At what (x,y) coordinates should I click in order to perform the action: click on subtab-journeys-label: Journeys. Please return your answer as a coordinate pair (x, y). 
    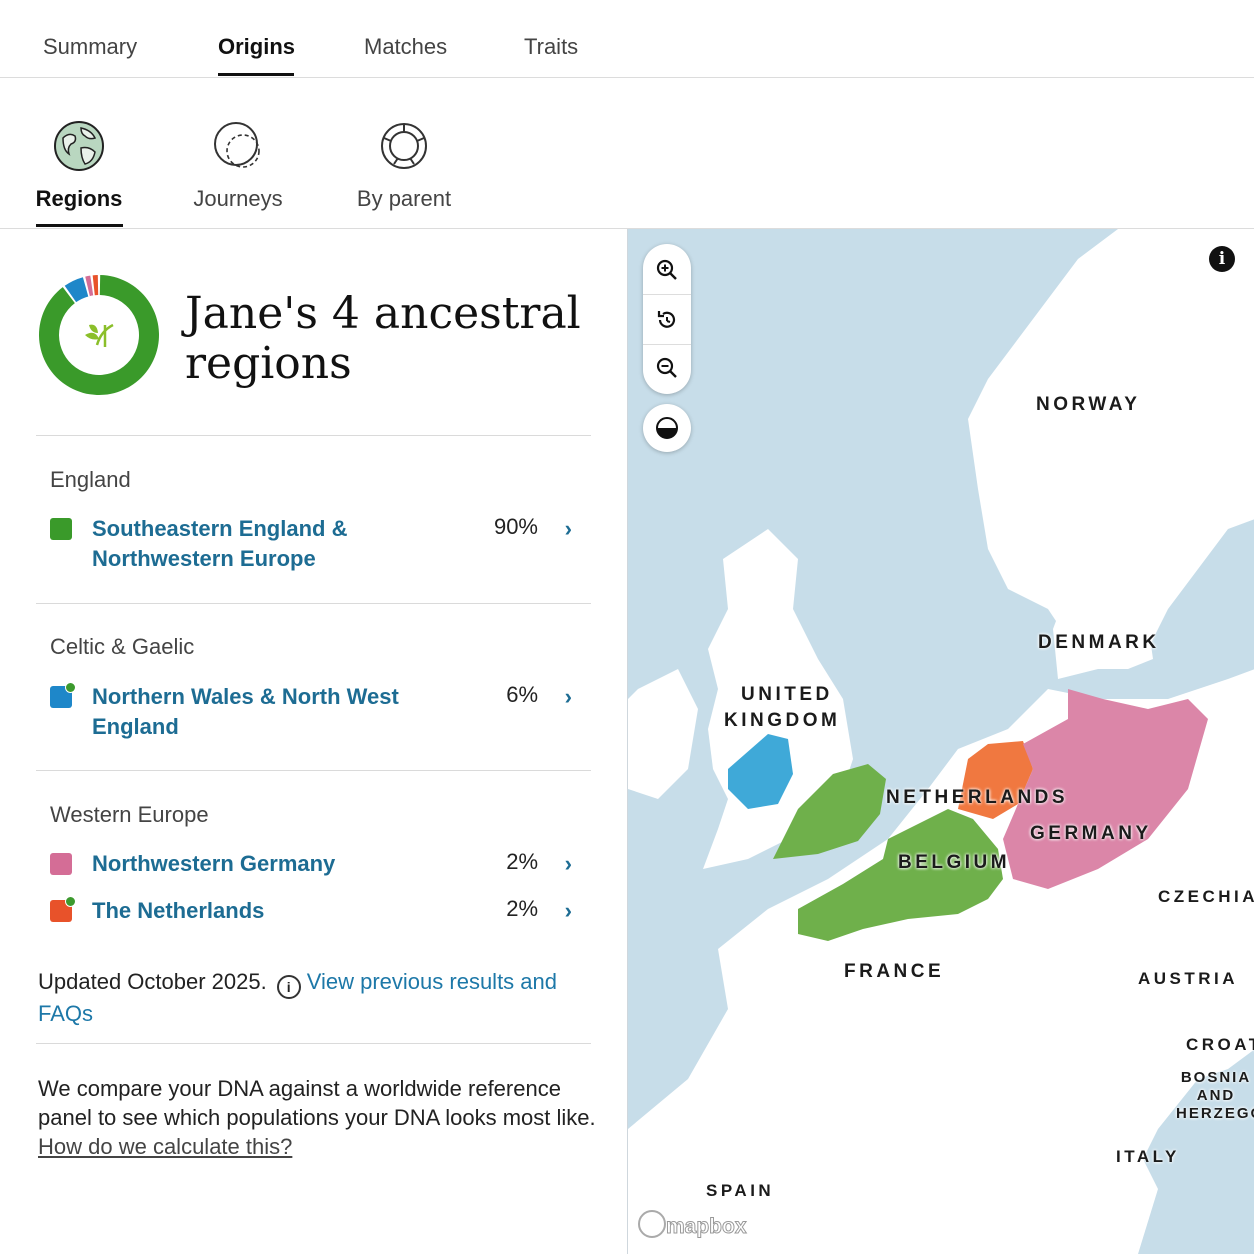
    Looking at the image, I should click on (238, 198).